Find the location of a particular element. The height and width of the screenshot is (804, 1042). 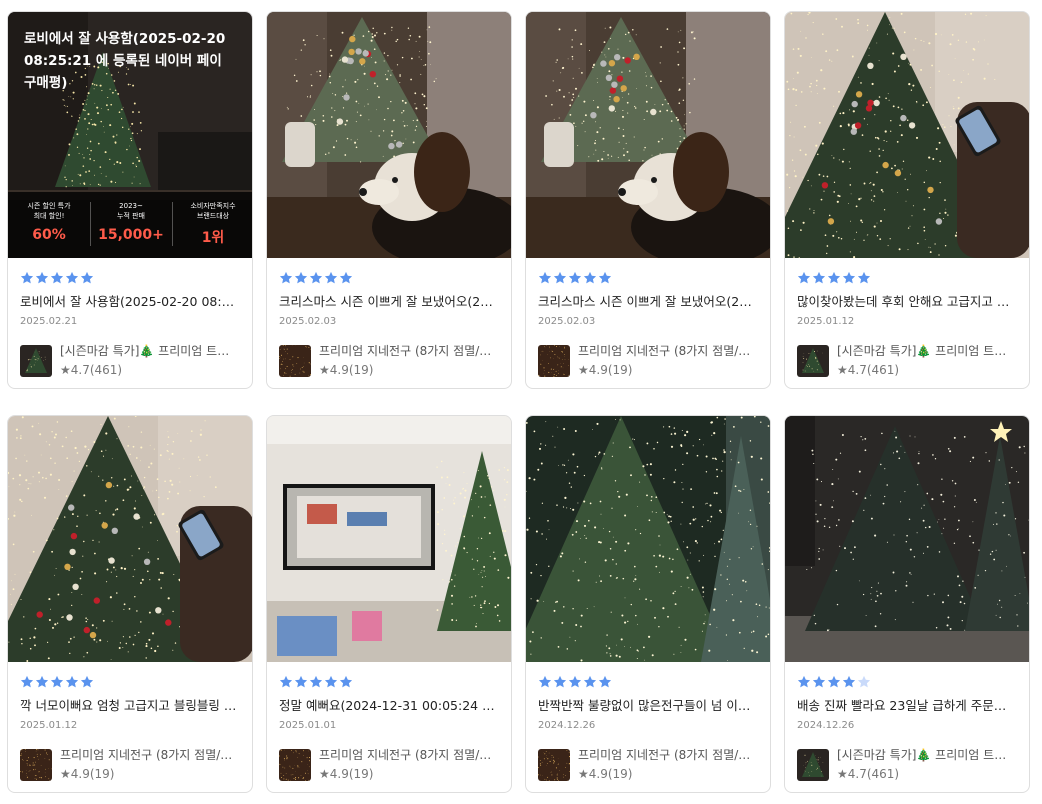

review-title: 반짝반짝 불량없이 많은전구들이 넘 이뻐요 is located at coordinates (648, 705).